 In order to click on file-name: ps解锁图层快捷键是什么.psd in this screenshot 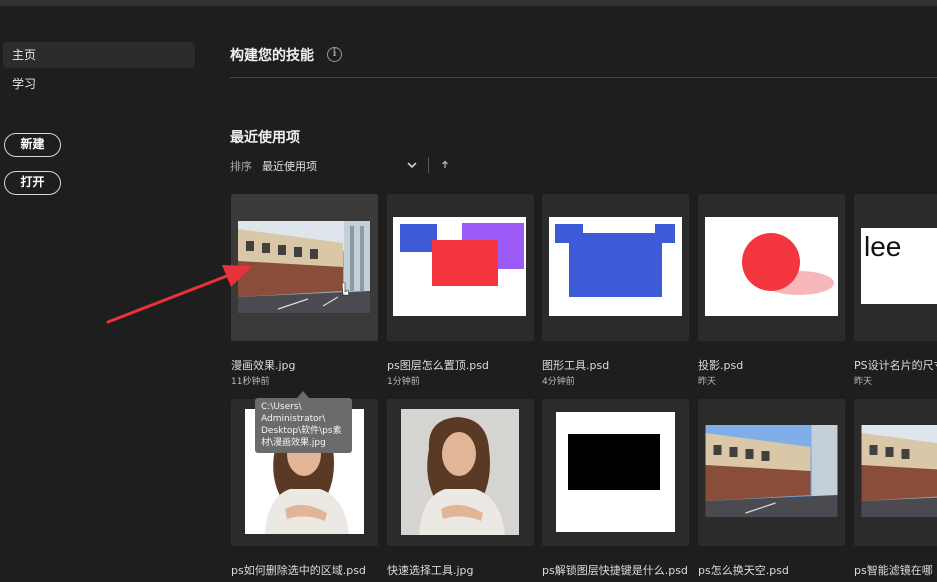, I will do `click(622, 570)`.